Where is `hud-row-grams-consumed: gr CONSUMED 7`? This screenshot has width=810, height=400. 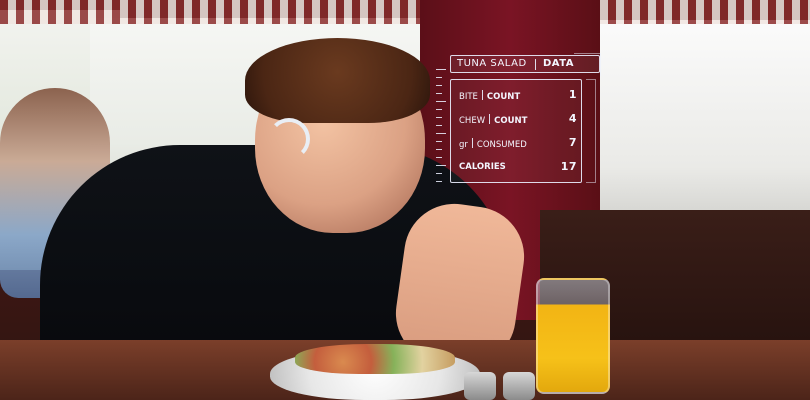 hud-row-grams-consumed: gr CONSUMED 7 is located at coordinates (518, 143).